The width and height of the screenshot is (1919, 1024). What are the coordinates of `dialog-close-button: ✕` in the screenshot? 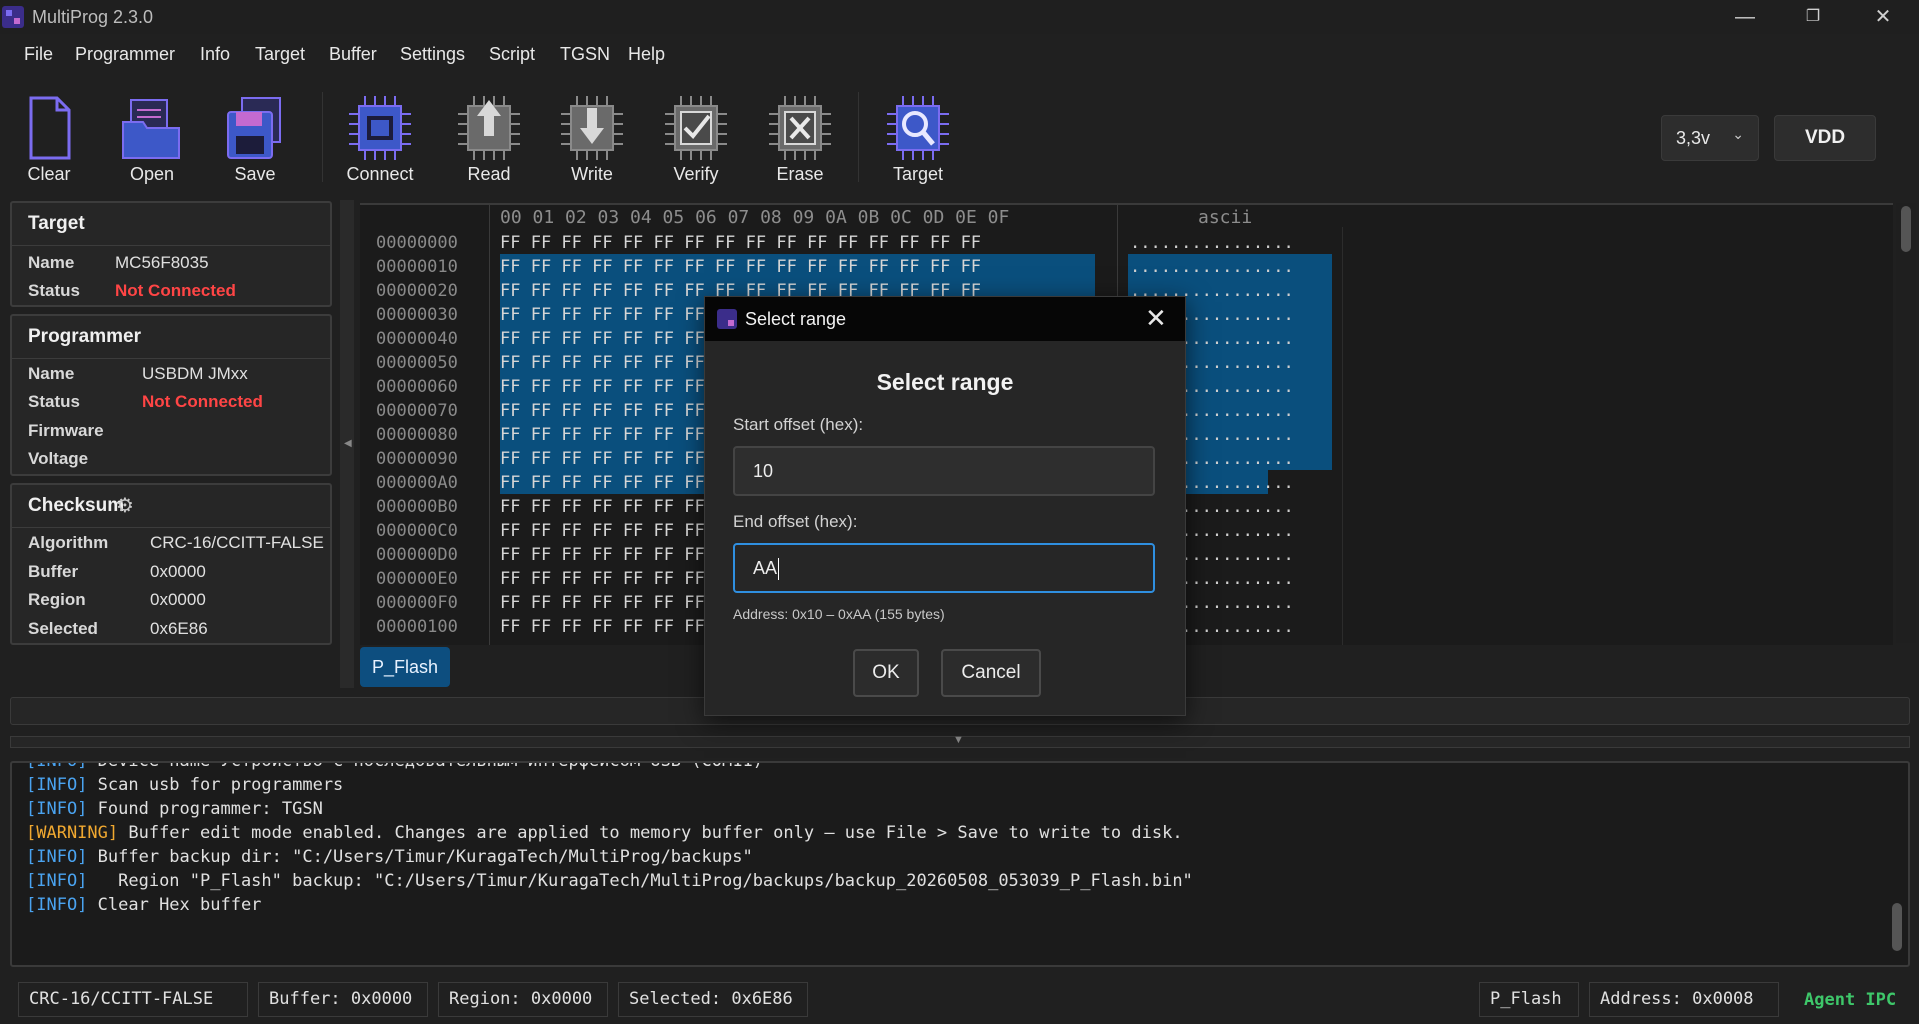 It's located at (1156, 318).